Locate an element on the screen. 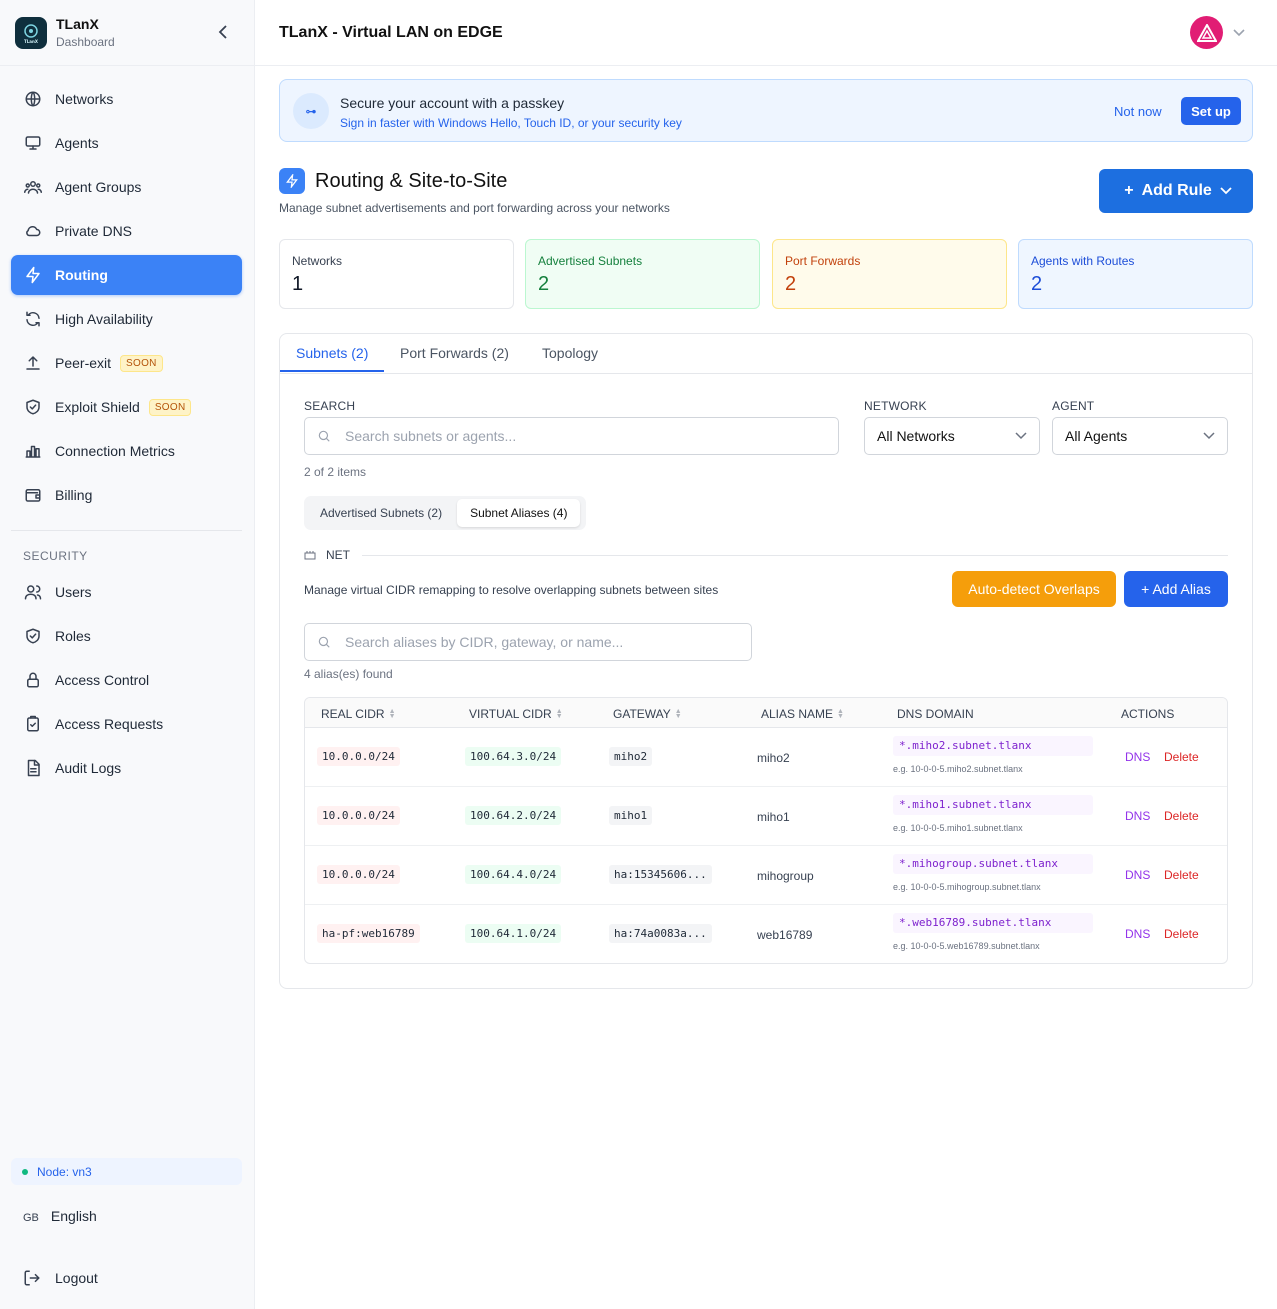  agent-select-value: All Agents is located at coordinates (1096, 436).